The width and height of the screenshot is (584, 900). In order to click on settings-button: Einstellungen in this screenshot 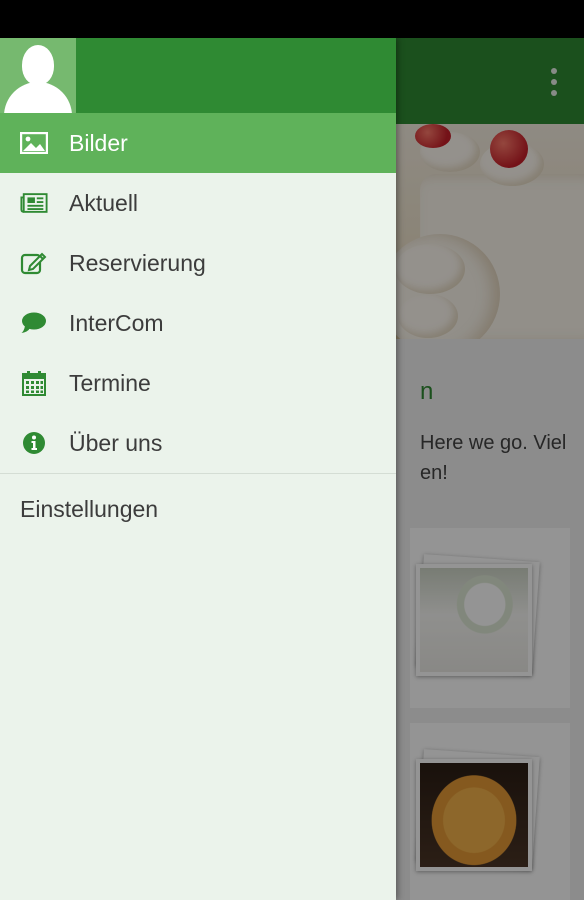, I will do `click(198, 508)`.